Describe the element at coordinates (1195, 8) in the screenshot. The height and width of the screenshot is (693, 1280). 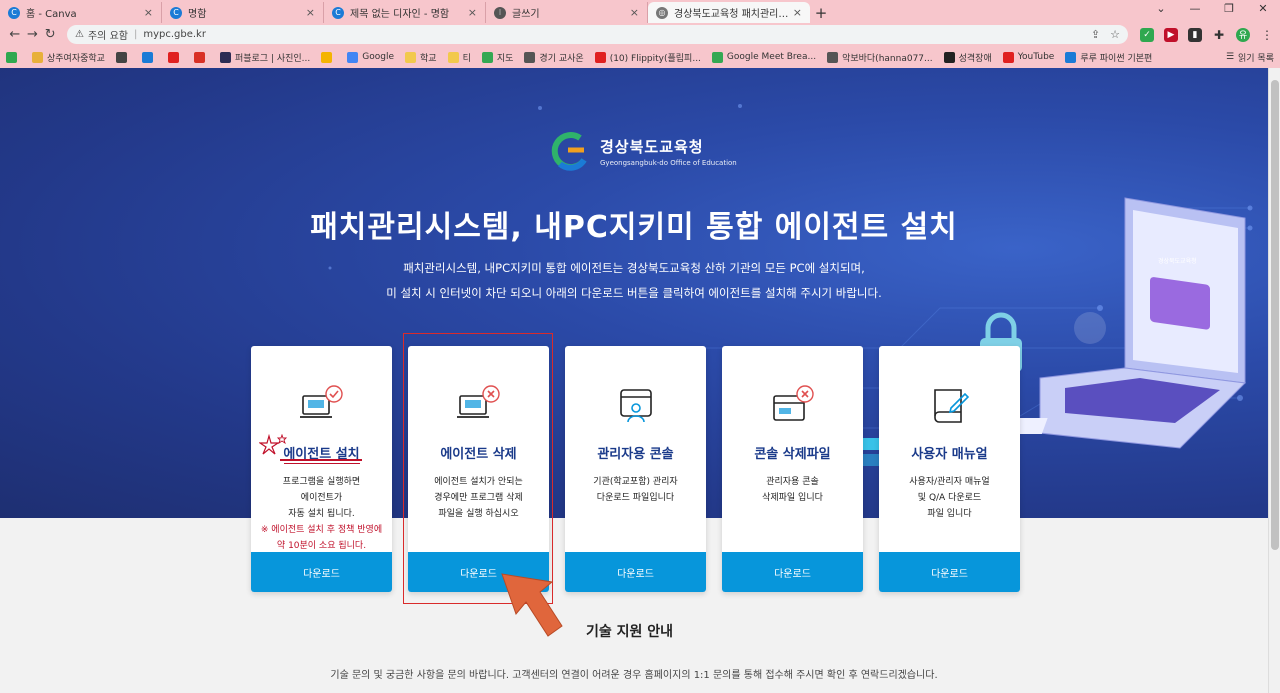
I see `minimize-window-icon: —` at that location.